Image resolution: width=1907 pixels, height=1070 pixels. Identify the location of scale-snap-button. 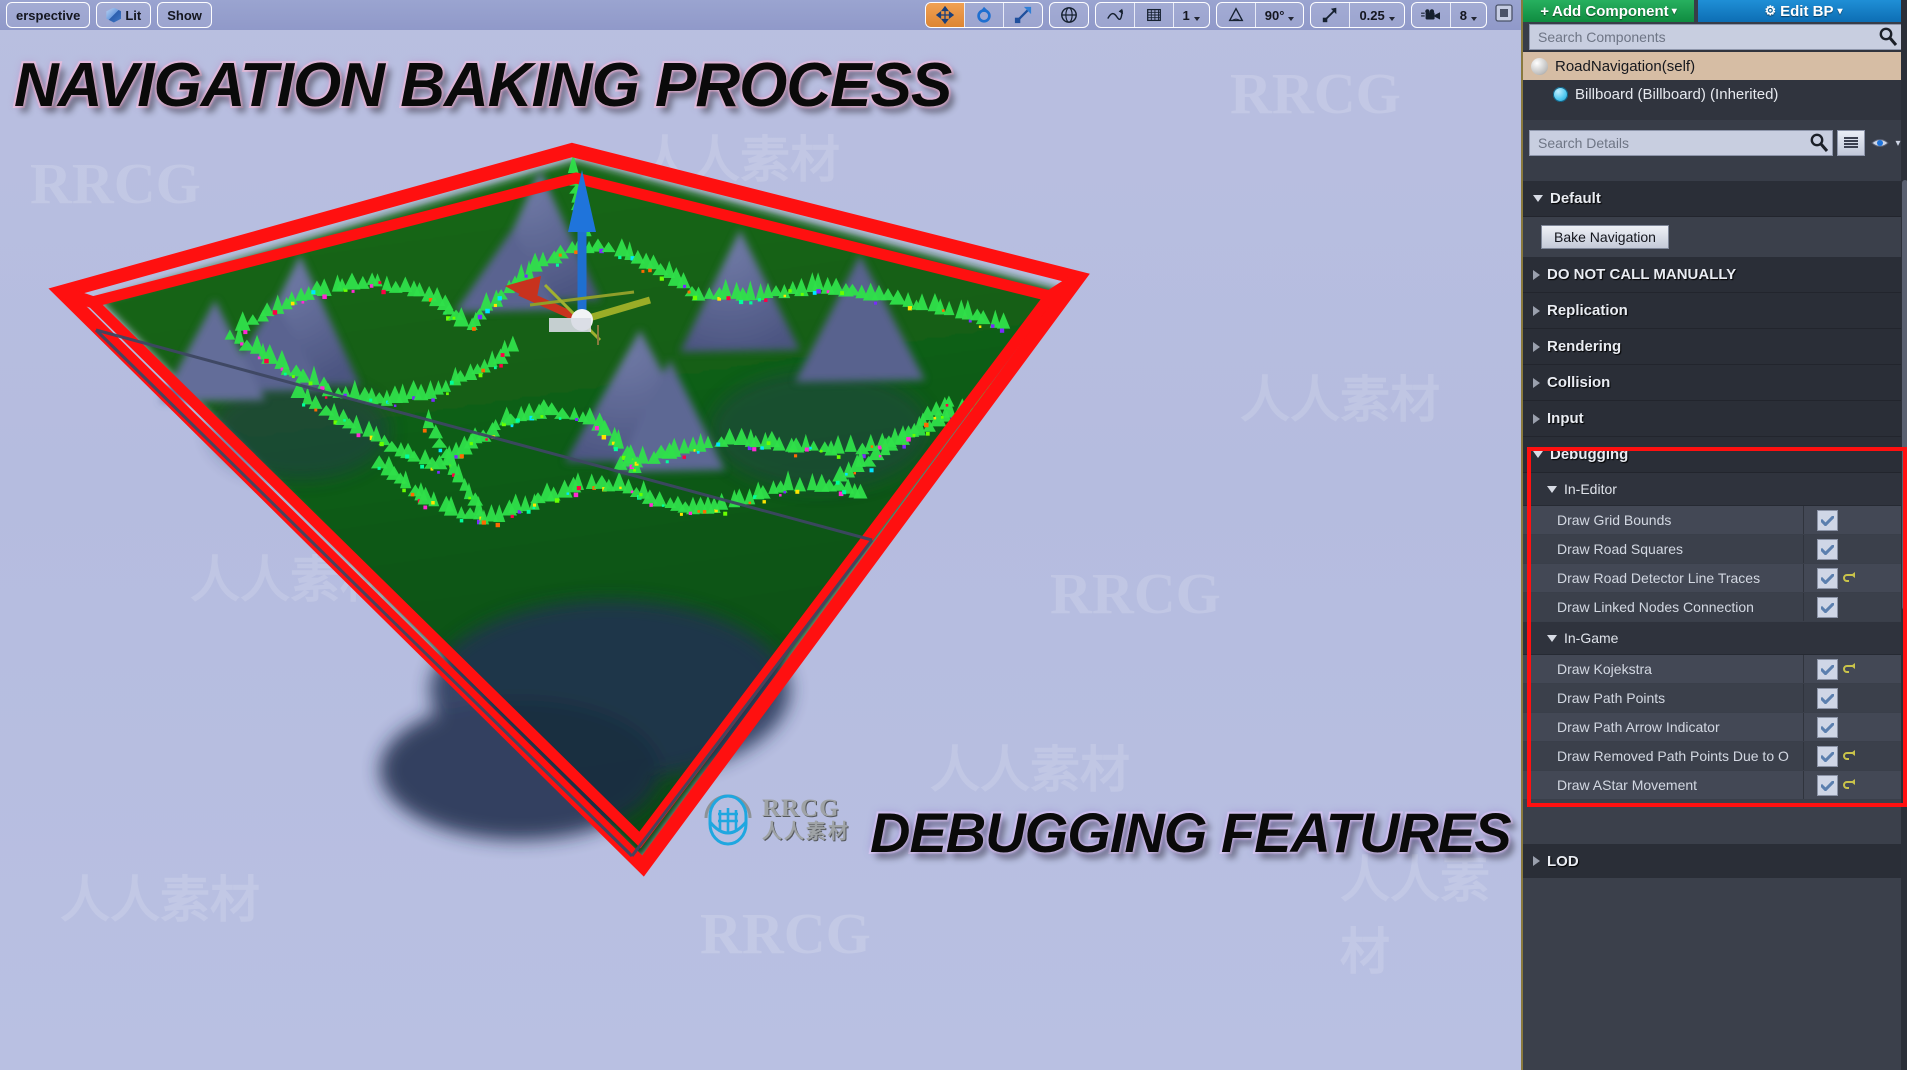
(1330, 15).